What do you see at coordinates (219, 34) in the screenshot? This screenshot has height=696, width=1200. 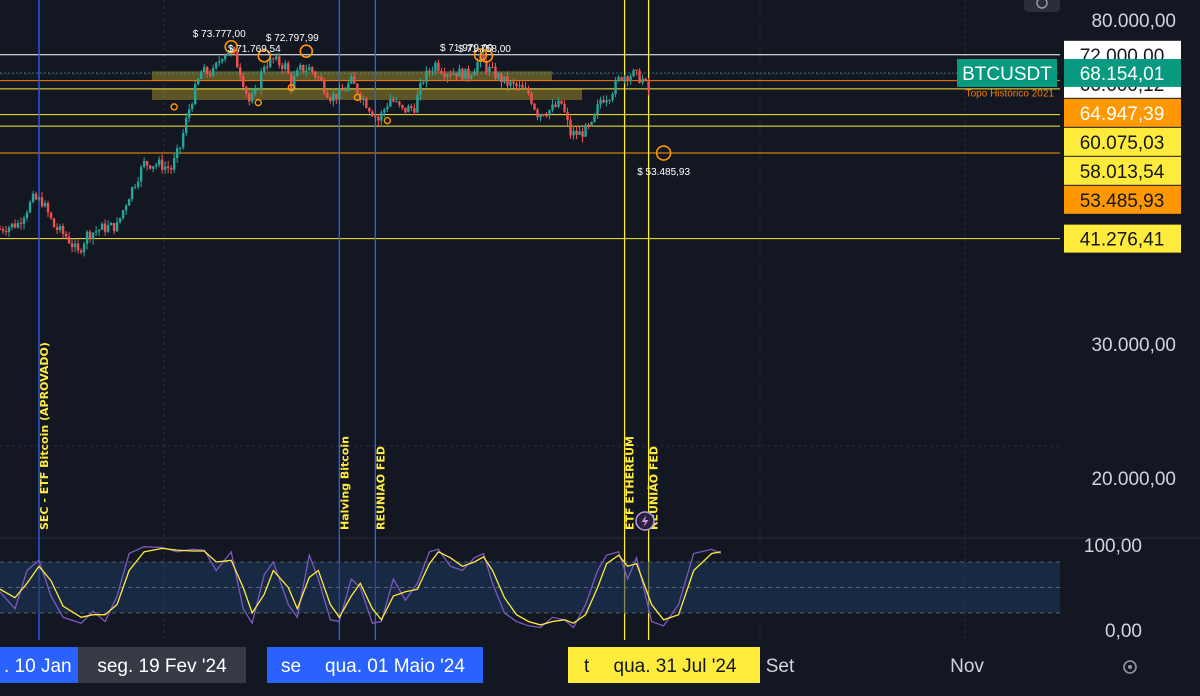 I see `price-annotation: $ 73.777,00` at bounding box center [219, 34].